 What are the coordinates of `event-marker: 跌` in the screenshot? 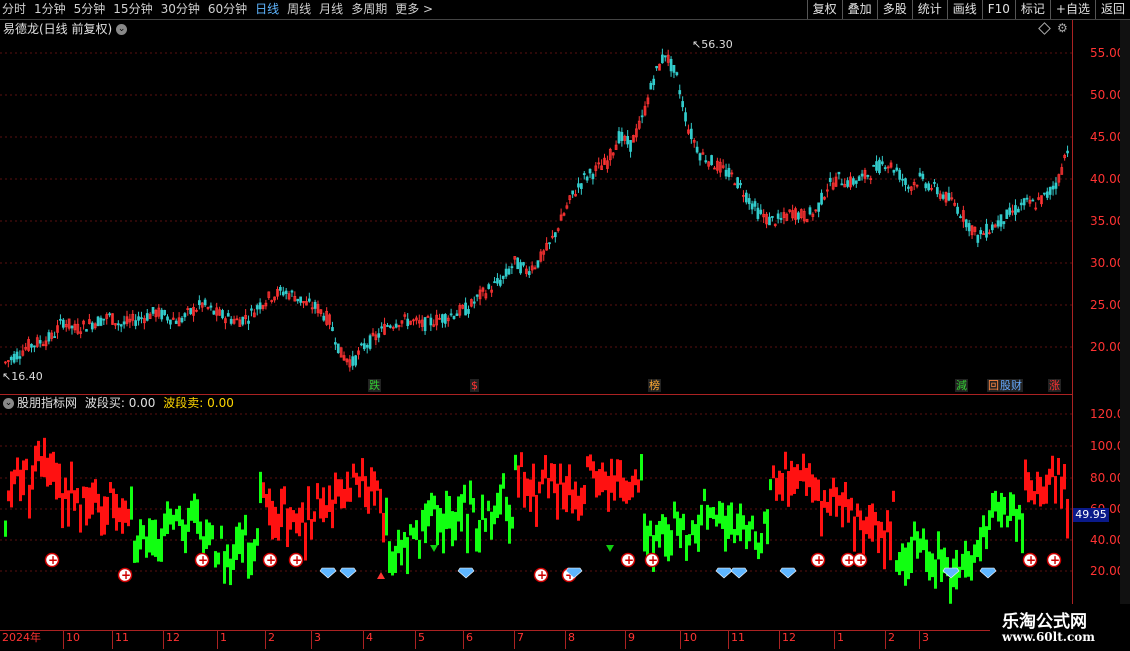 It's located at (374, 385).